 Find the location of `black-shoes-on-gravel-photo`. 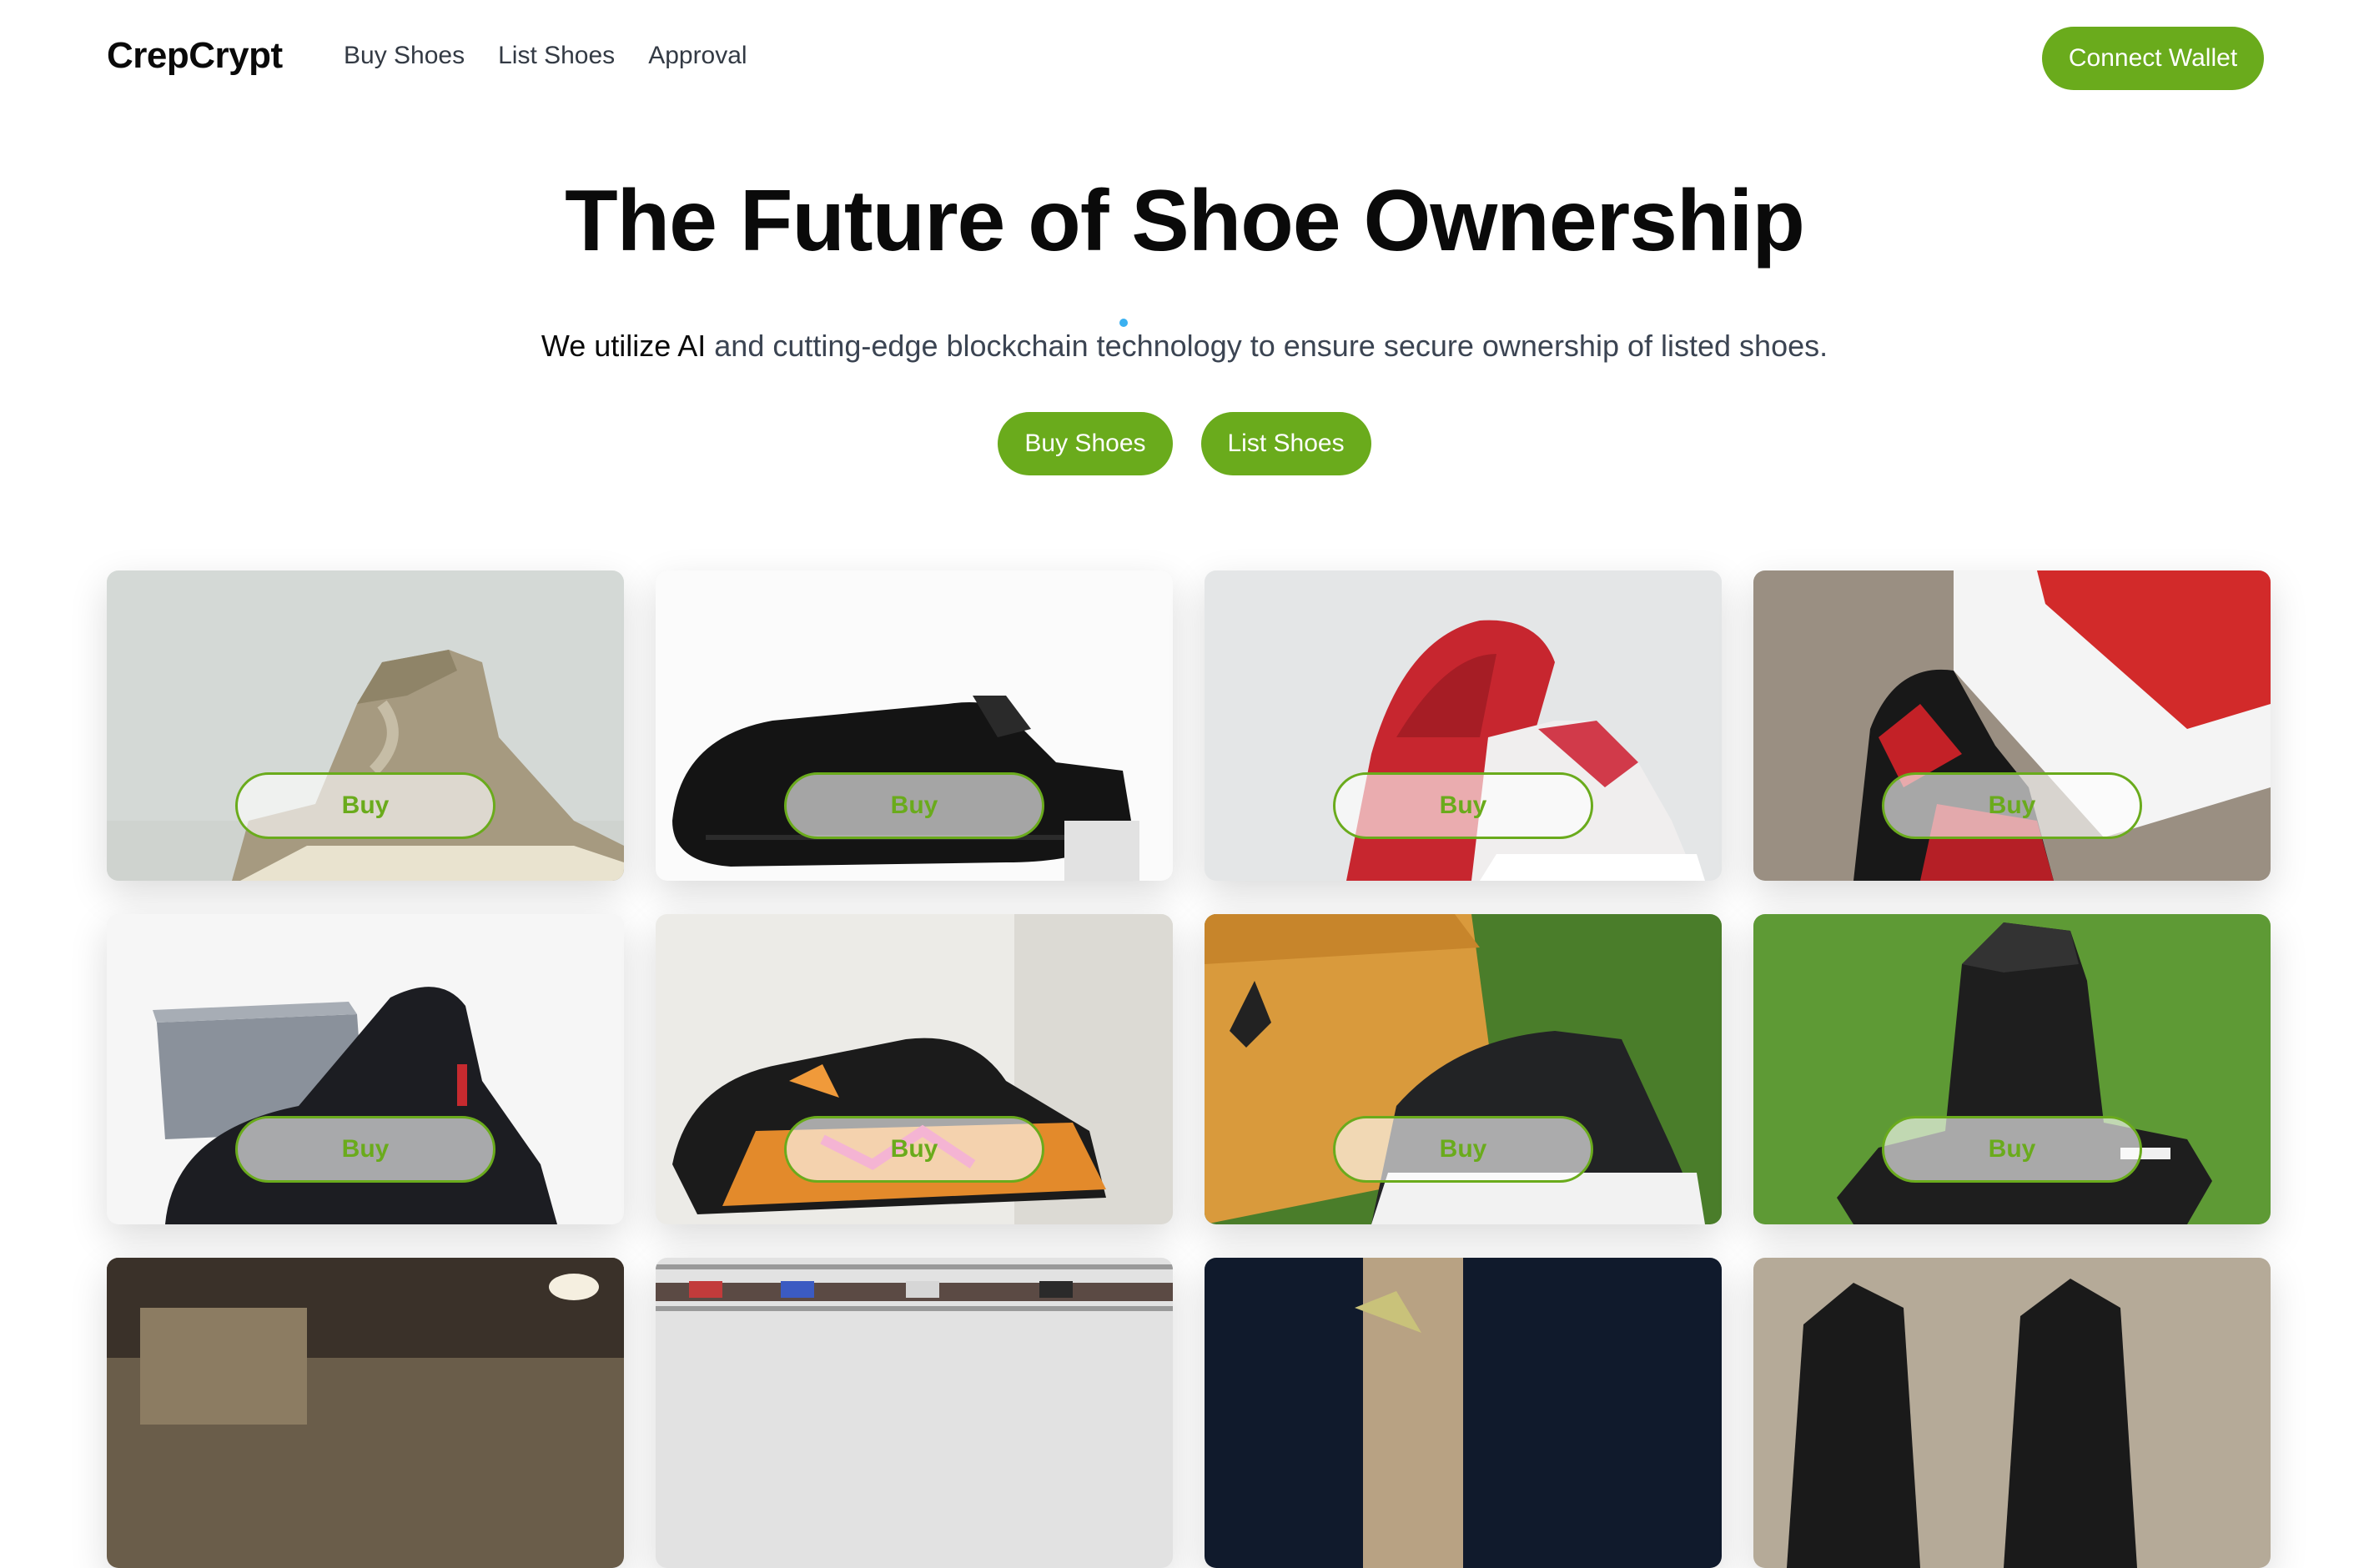

black-shoes-on-gravel-photo is located at coordinates (2012, 1413).